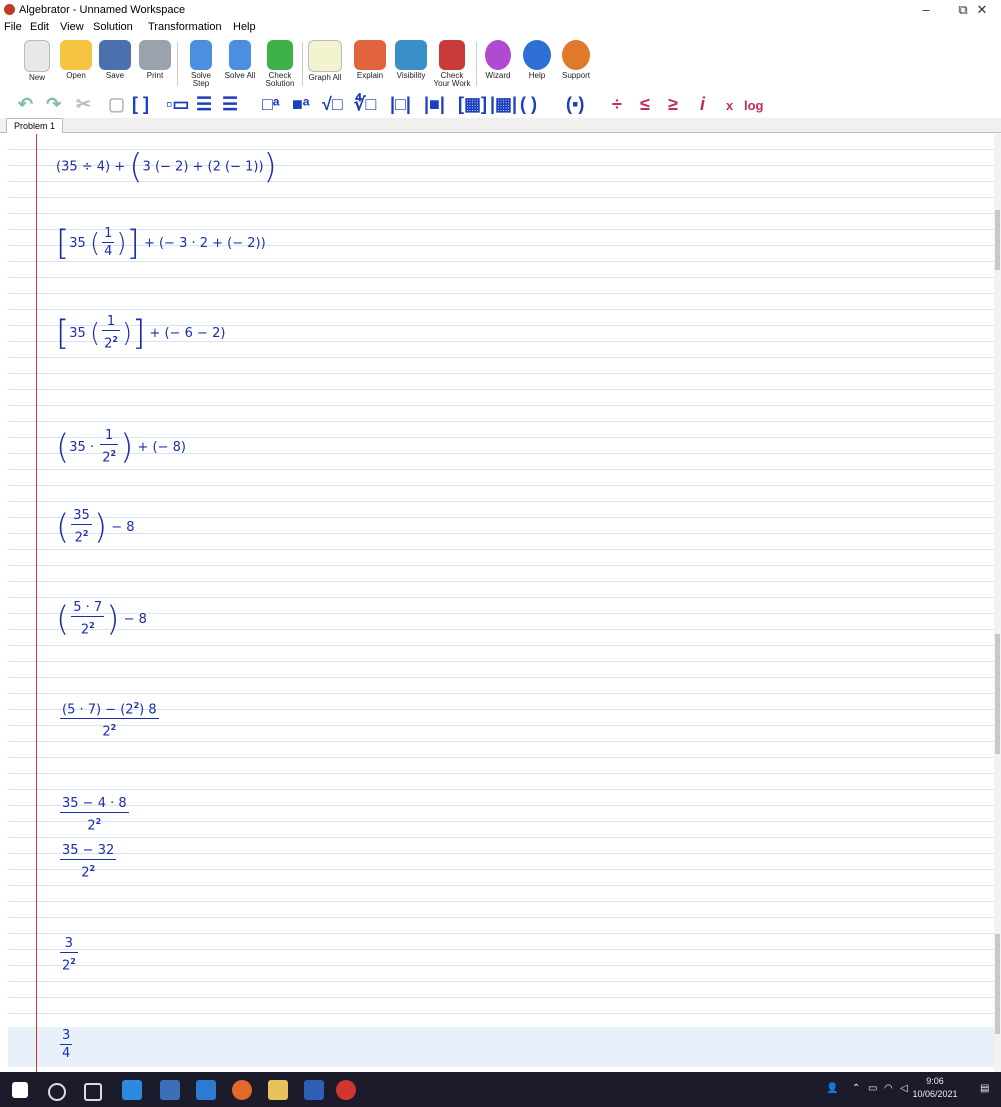  Describe the element at coordinates (503, 104) in the screenshot. I see `determinant-icon: |▦|` at that location.